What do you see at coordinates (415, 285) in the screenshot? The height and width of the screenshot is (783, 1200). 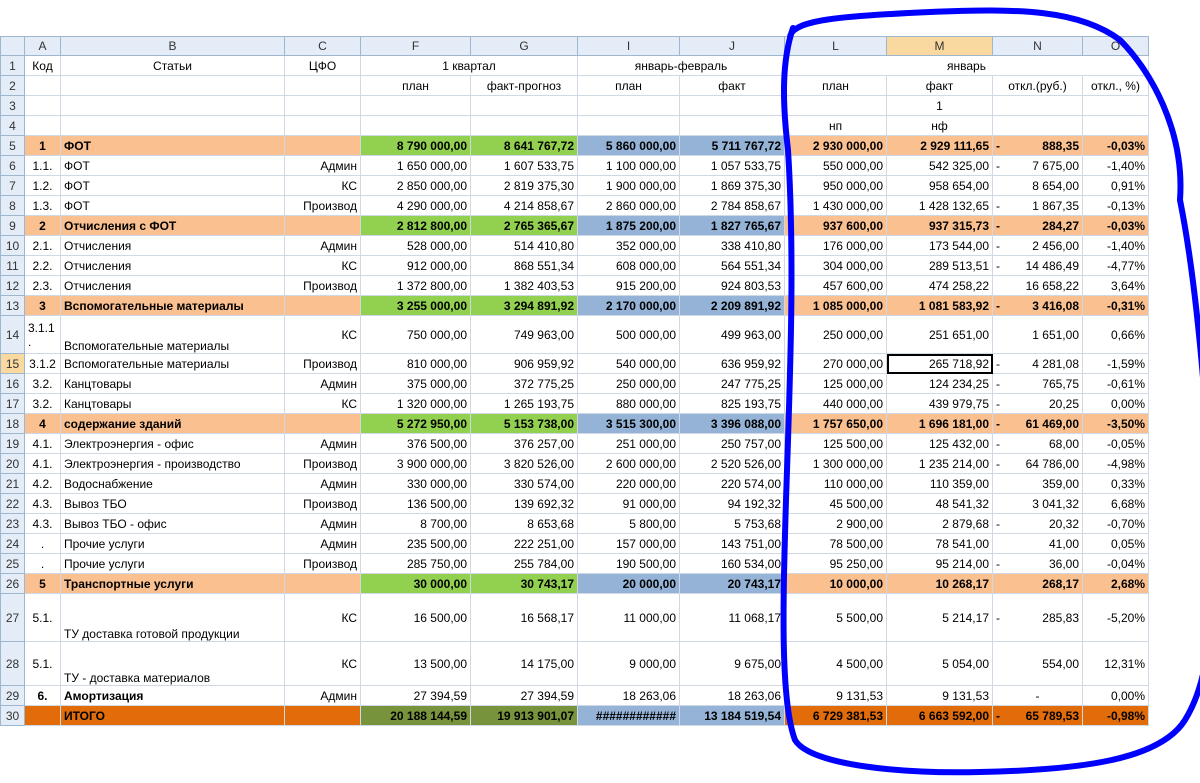 I see `cell-f-value: 1 372 800,00` at bounding box center [415, 285].